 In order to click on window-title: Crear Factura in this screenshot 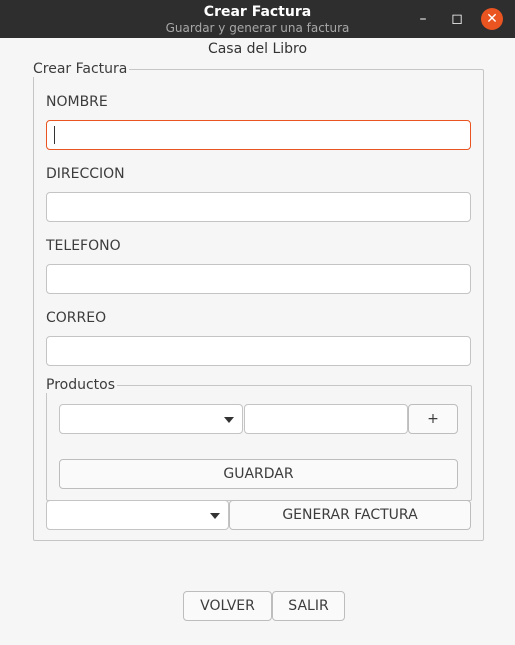, I will do `click(257, 12)`.